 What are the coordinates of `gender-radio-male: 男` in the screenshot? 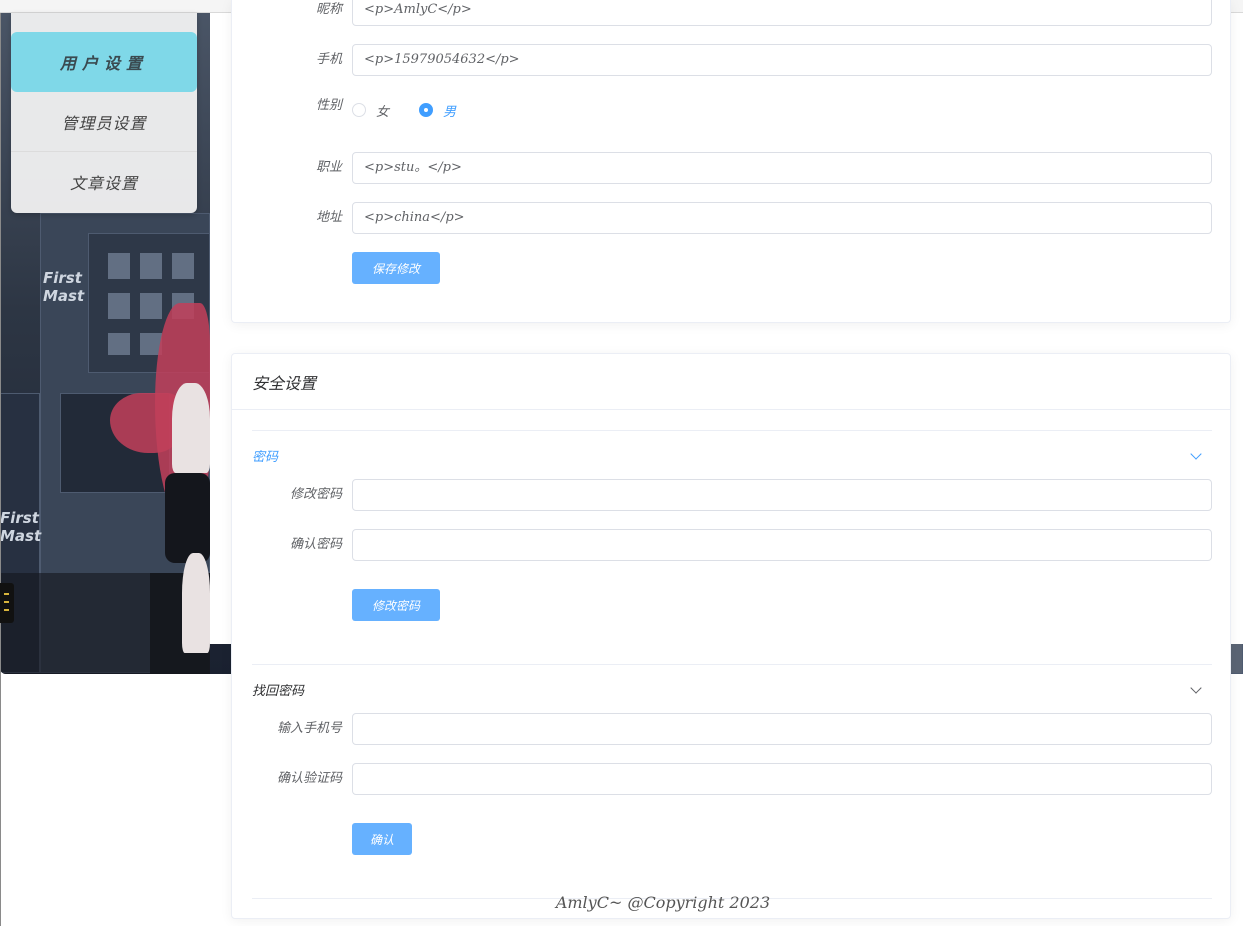 It's located at (437, 110).